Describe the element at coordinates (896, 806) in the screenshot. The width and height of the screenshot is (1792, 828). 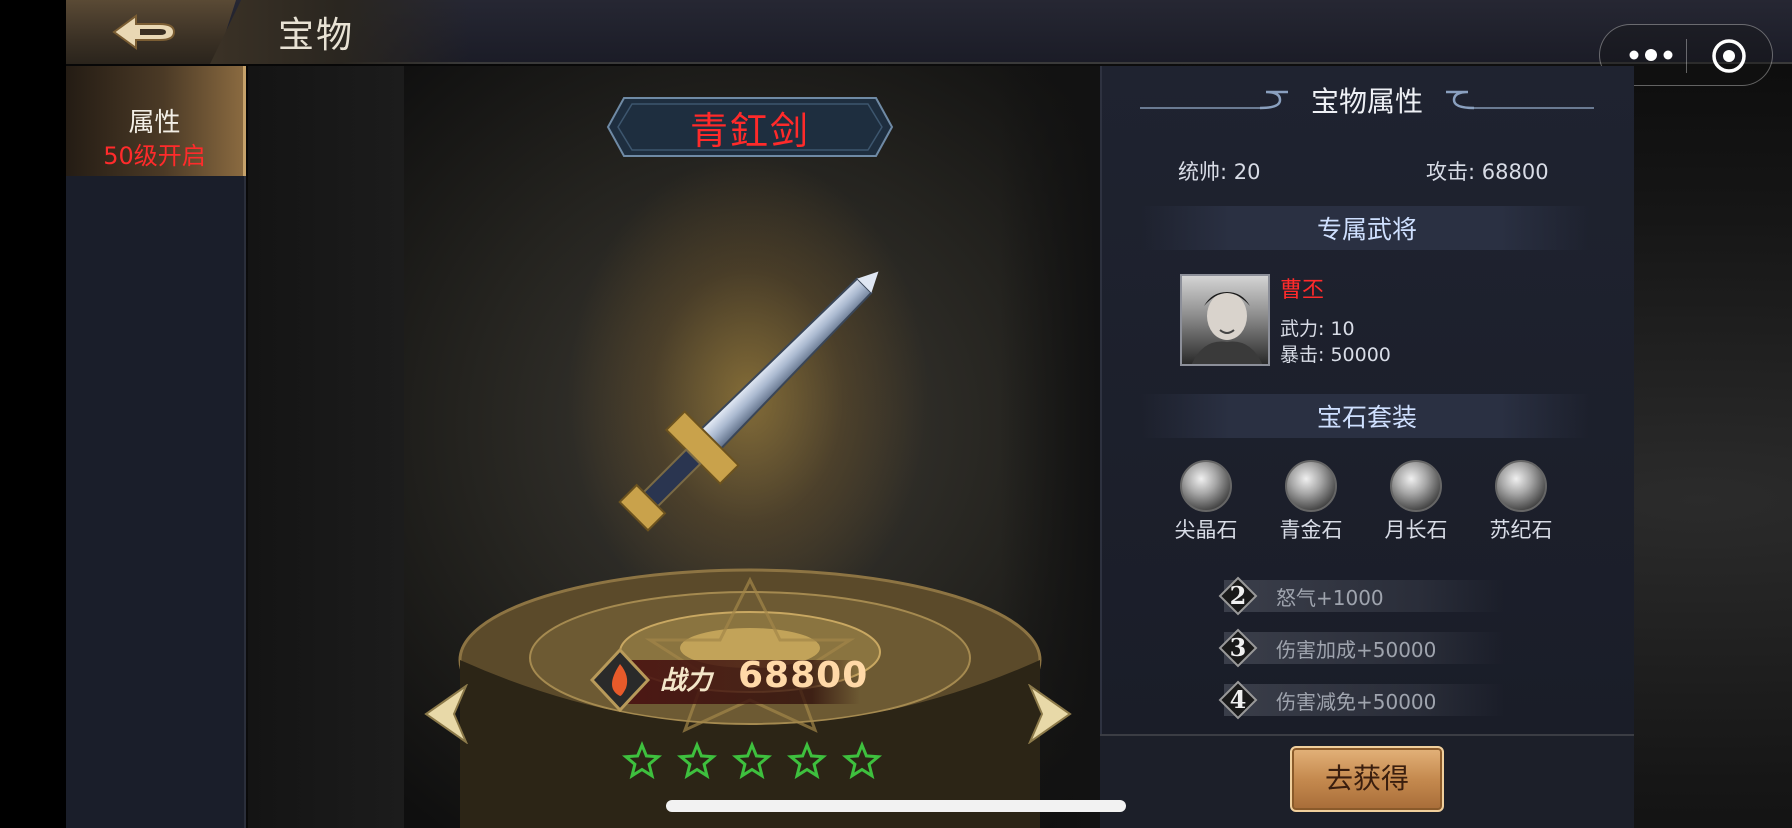
I see `home-indicator` at that location.